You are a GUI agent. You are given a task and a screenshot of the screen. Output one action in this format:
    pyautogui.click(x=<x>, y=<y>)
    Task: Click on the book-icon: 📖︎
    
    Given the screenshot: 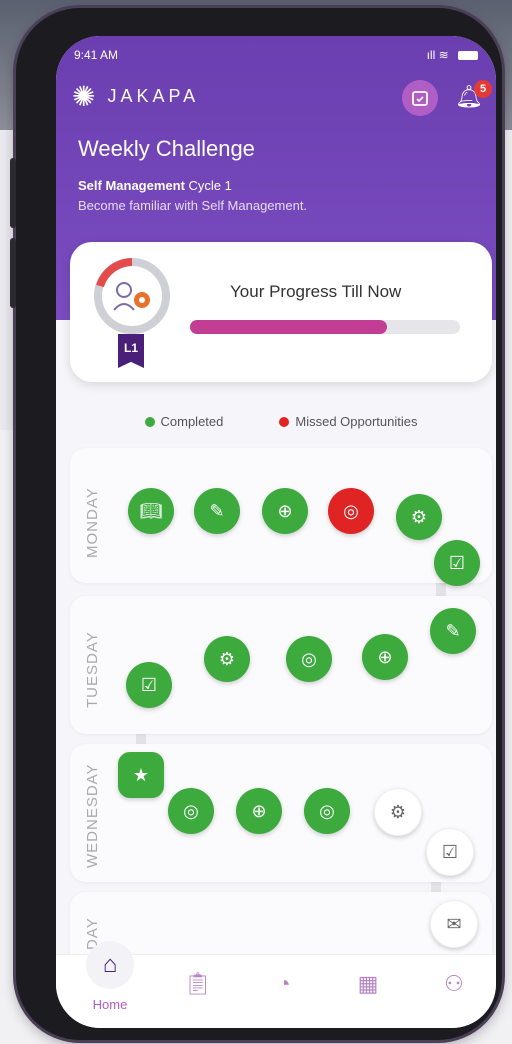 What is the action you would take?
    pyautogui.click(x=151, y=510)
    